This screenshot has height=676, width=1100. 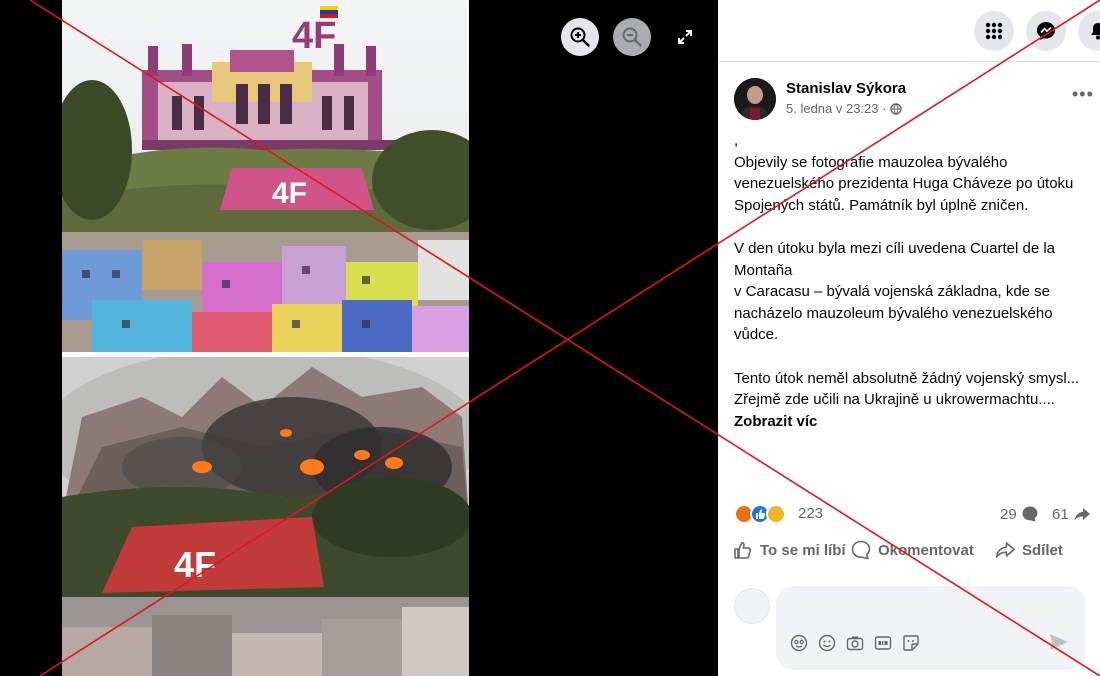 What do you see at coordinates (775, 421) in the screenshot?
I see `see-more-link: Zobrazit víc` at bounding box center [775, 421].